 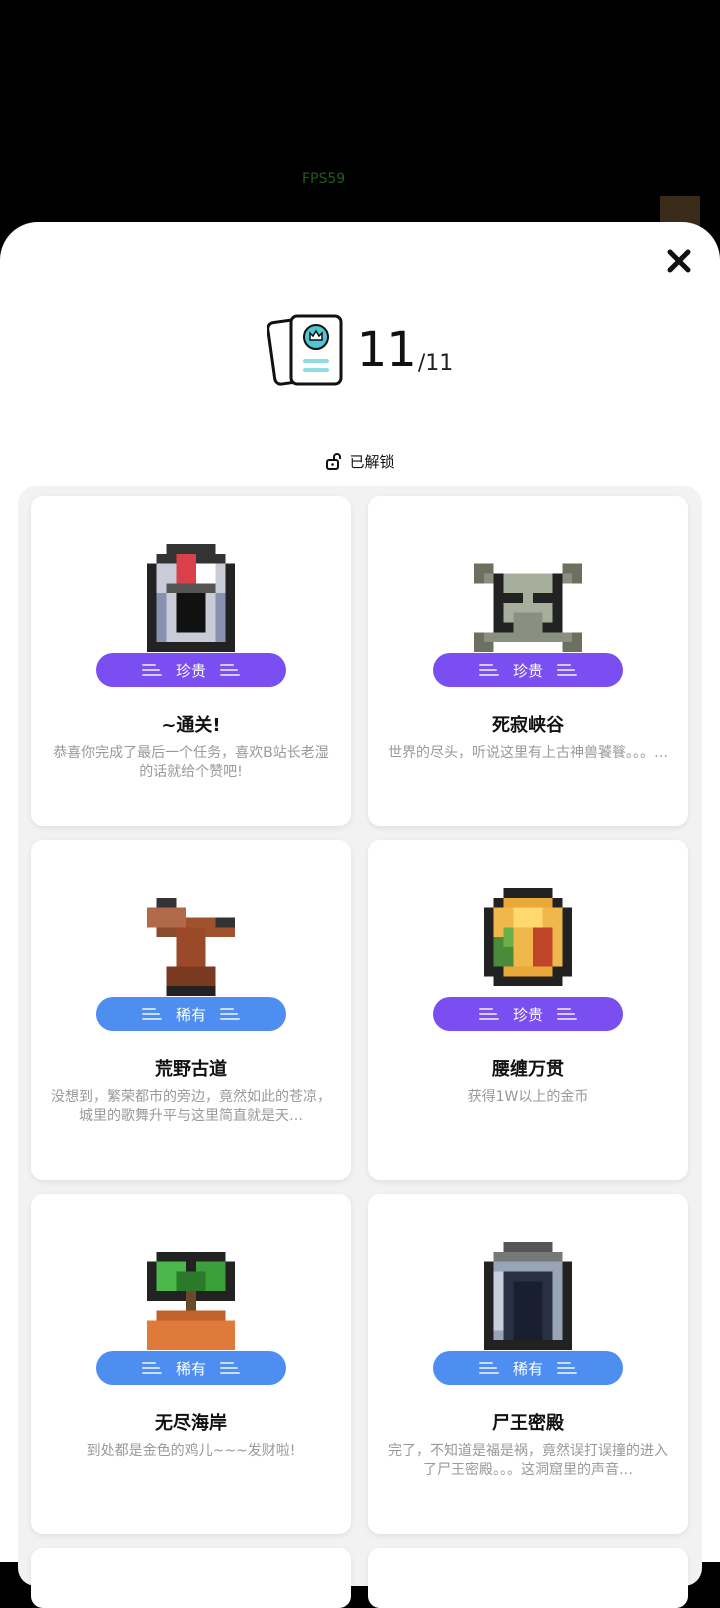 What do you see at coordinates (191, 725) in the screenshot?
I see `achievement-title: ~通关!` at bounding box center [191, 725].